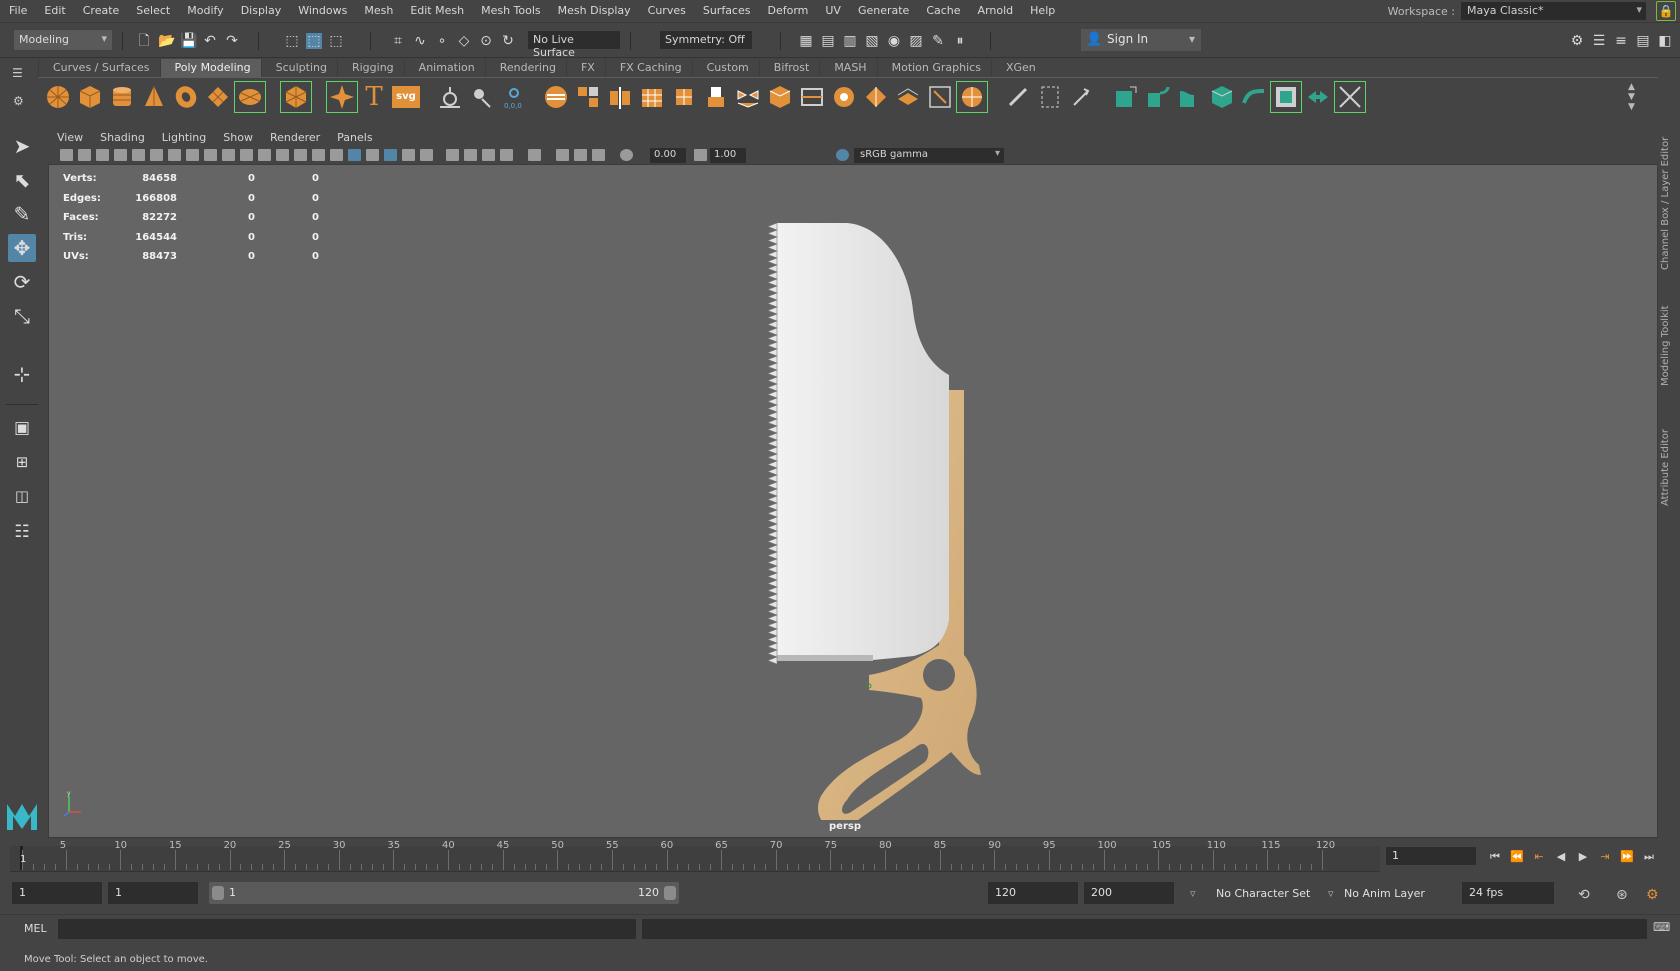  I want to click on live-surface-field: No Live Surface, so click(574, 45).